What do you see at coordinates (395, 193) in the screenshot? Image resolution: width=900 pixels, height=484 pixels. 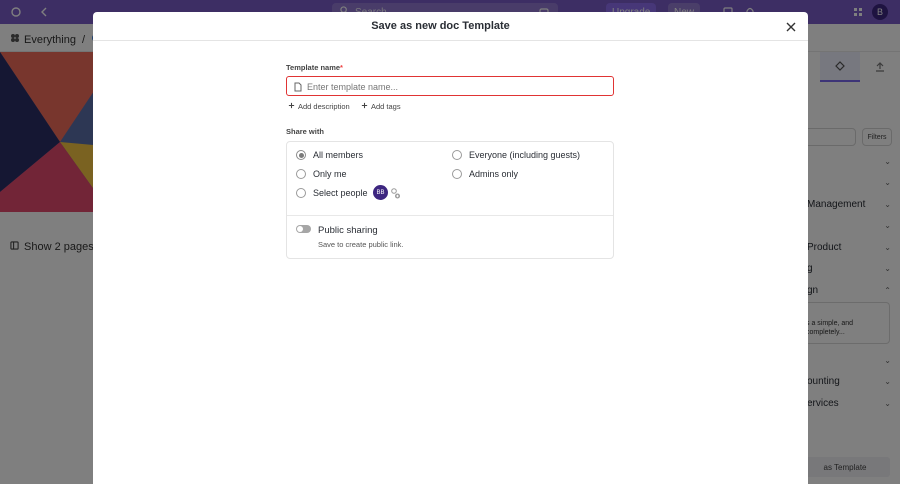 I see `add-person-icon` at bounding box center [395, 193].